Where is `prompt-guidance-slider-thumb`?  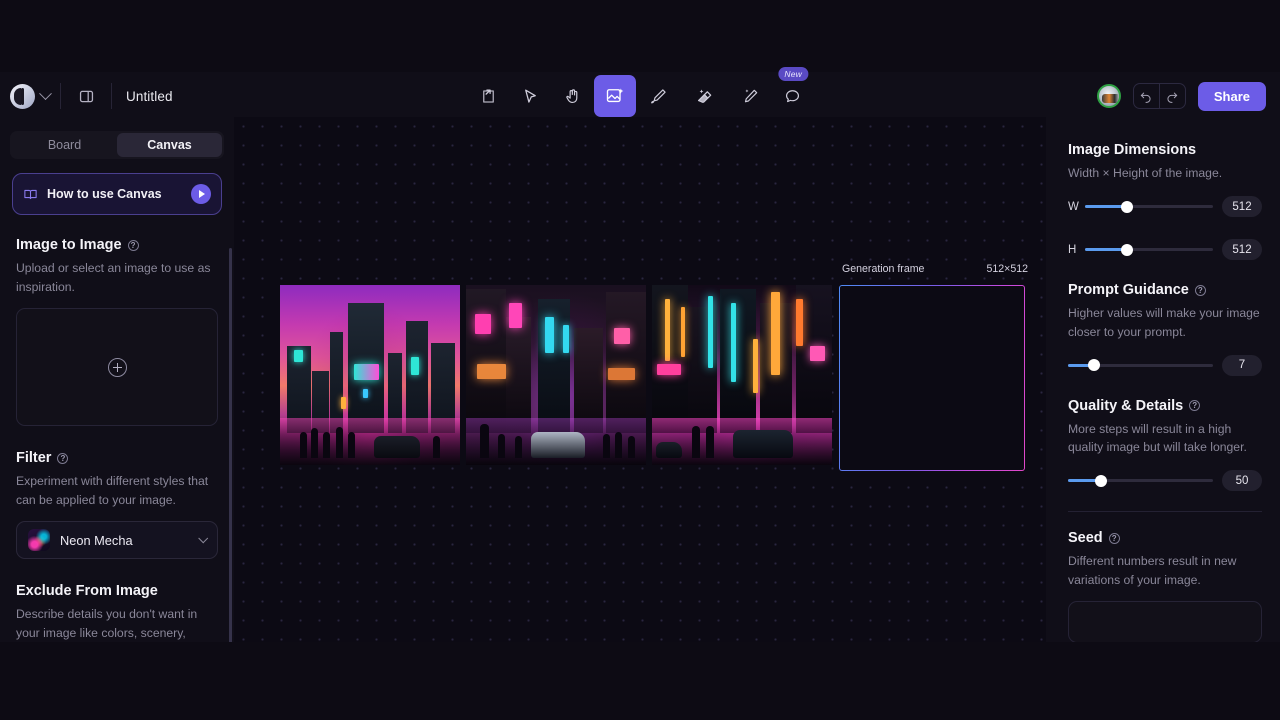 prompt-guidance-slider-thumb is located at coordinates (1094, 365).